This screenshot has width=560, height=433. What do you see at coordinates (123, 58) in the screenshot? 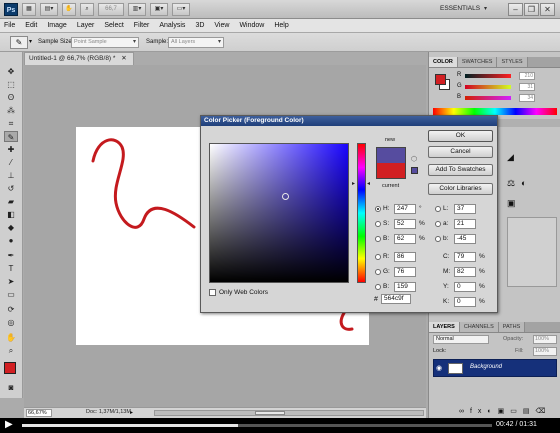
I see `close-document-icon: ✕` at bounding box center [123, 58].